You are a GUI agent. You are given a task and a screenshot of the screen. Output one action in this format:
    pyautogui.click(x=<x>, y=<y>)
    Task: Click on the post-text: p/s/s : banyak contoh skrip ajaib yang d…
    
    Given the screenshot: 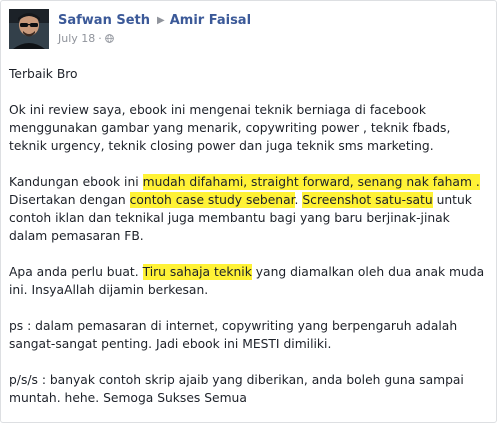 What is the action you would take?
    pyautogui.click(x=236, y=389)
    